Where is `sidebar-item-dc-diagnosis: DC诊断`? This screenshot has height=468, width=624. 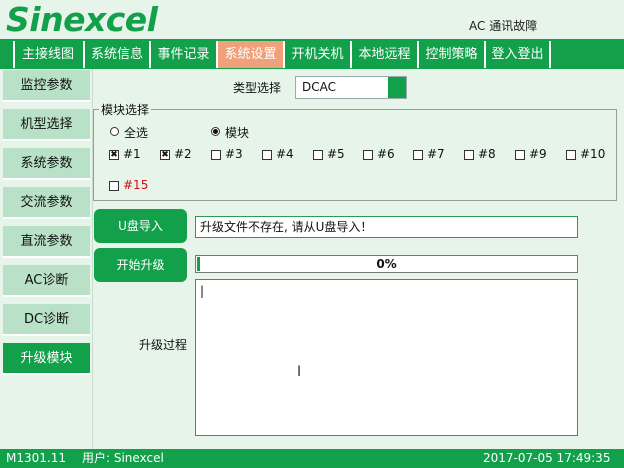 sidebar-item-dc-diagnosis: DC诊断 is located at coordinates (46, 320).